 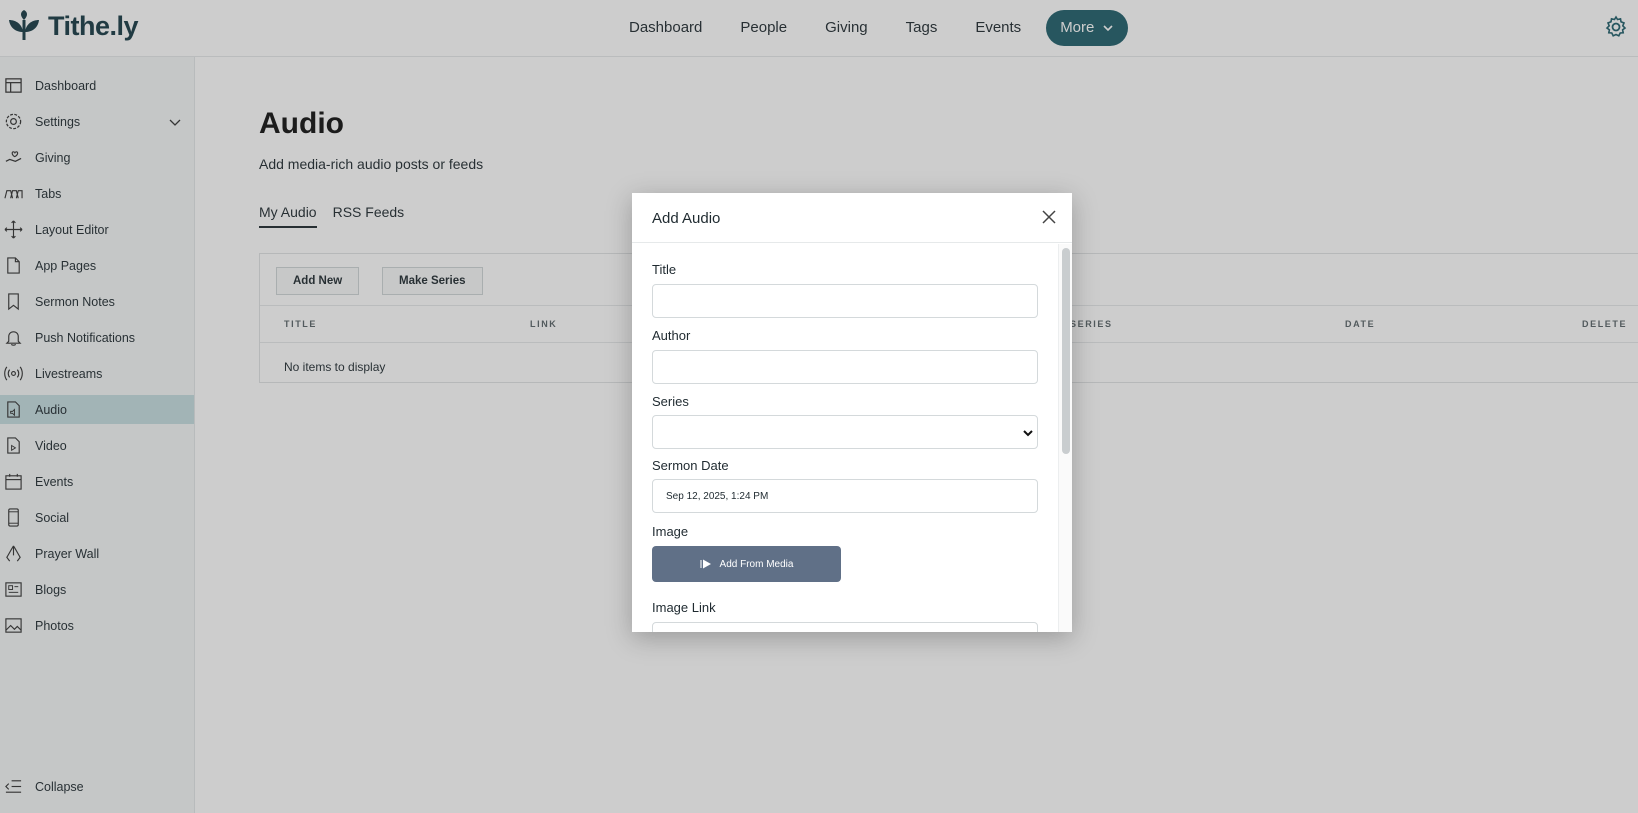 What do you see at coordinates (686, 218) in the screenshot?
I see `modal-title: Add Audio` at bounding box center [686, 218].